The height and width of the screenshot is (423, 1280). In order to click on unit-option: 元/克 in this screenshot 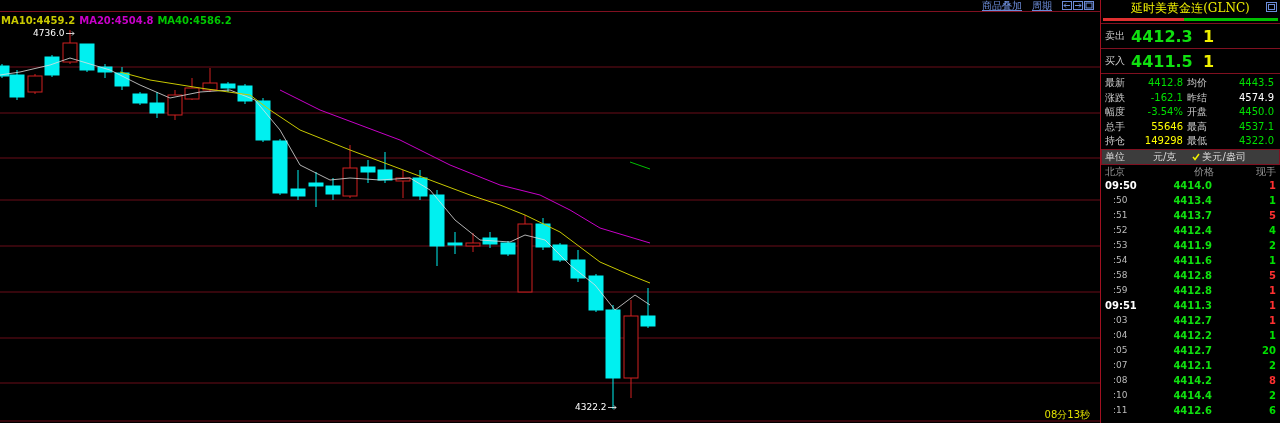, I will do `click(1160, 156)`.